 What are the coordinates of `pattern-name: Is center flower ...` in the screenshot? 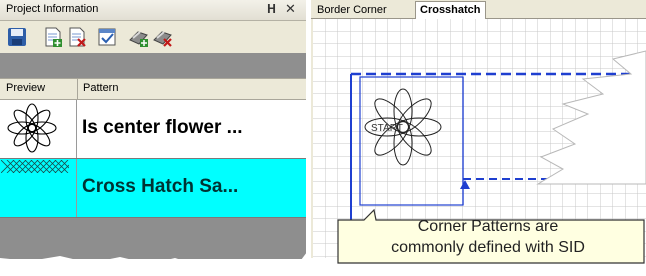 It's located at (162, 127).